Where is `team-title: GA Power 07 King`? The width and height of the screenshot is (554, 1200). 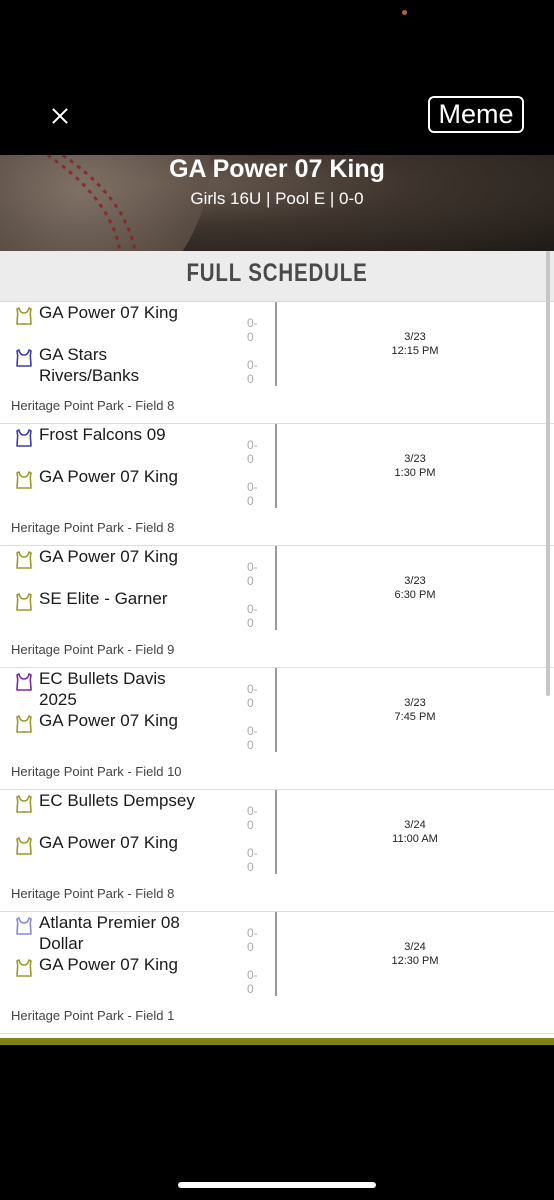 team-title: GA Power 07 King is located at coordinates (277, 169).